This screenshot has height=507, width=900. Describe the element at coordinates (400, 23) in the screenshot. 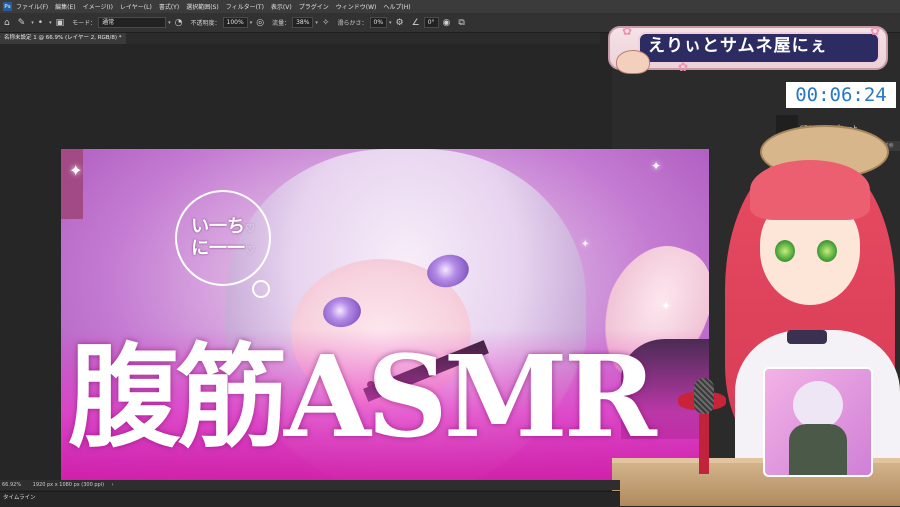

I see `gear-icon: ⚙` at that location.